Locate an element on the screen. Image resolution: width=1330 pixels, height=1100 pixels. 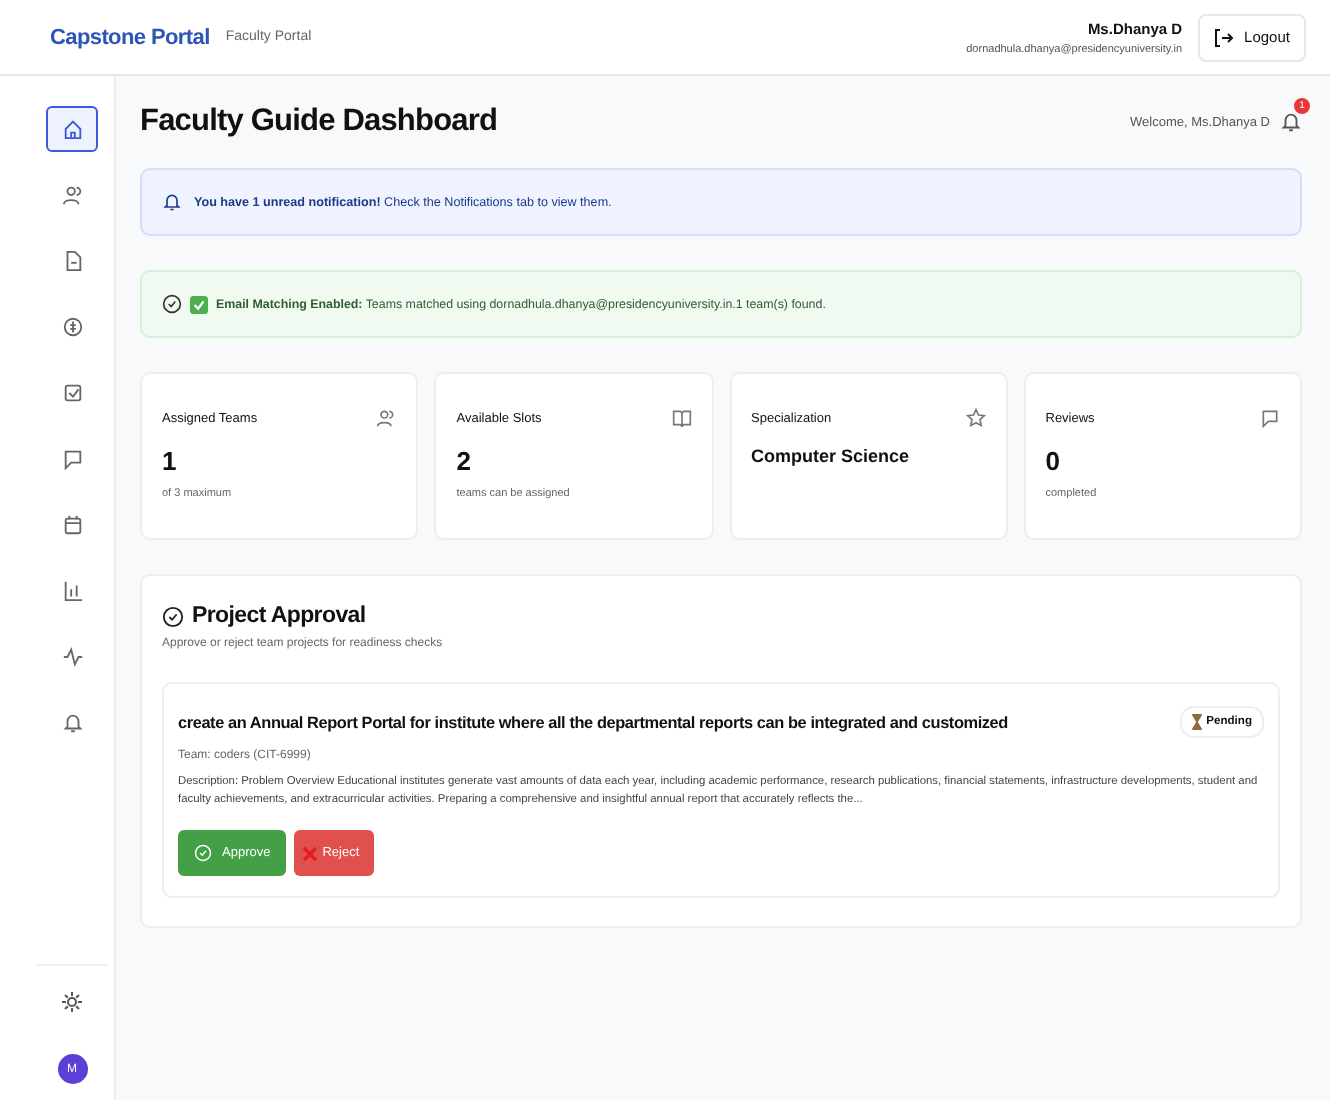
file-icon is located at coordinates (72, 261).